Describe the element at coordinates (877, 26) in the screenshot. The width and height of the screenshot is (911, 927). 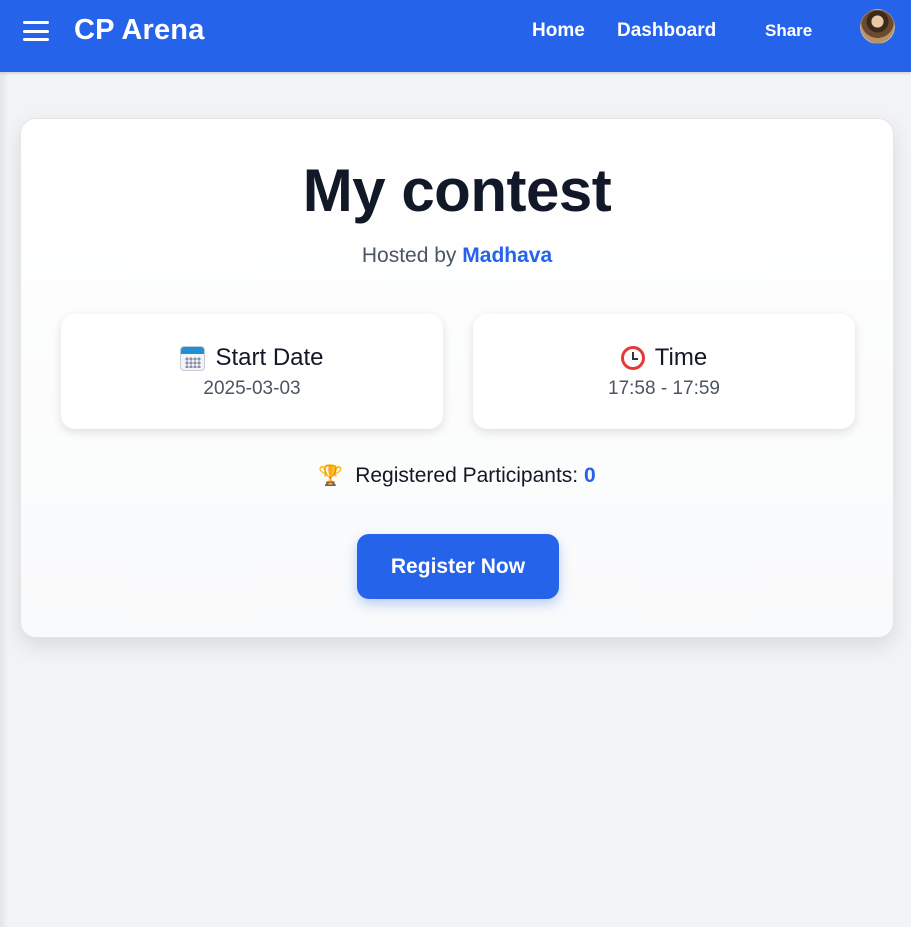
I see `user-avatar` at that location.